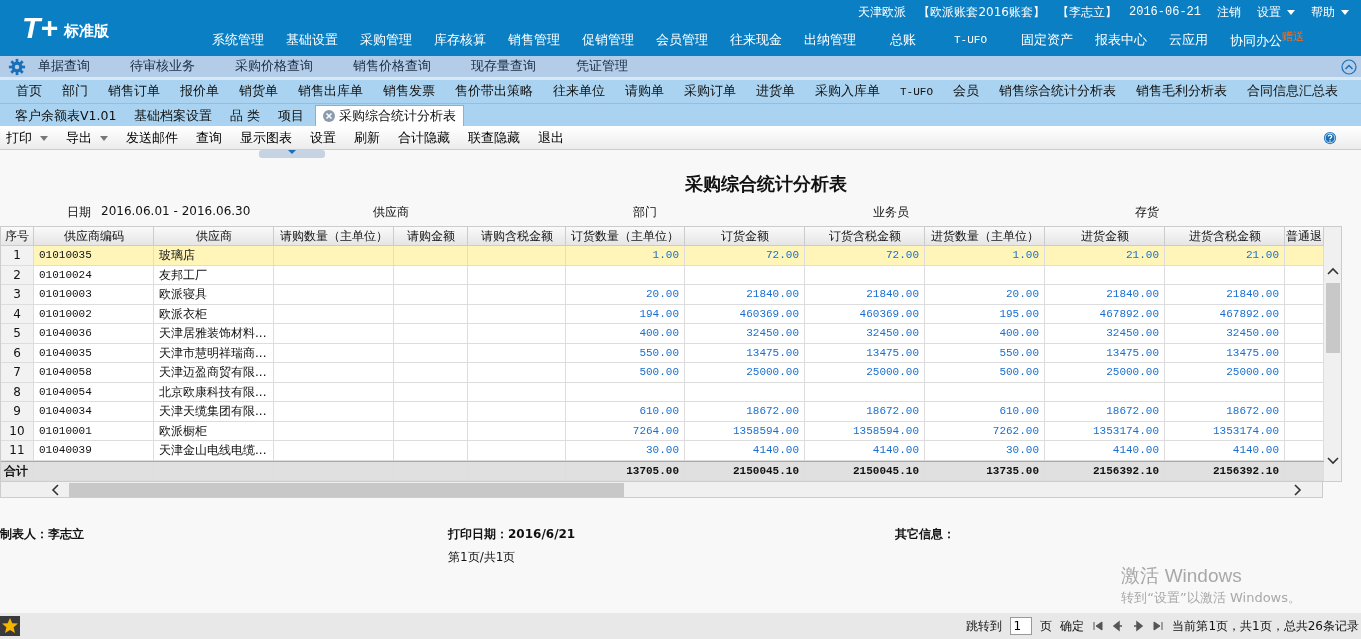 This screenshot has height=639, width=1361. Describe the element at coordinates (662, 353) in the screenshot. I see `table-row: 6 01040035 天津市慧明祥瑞商... 550.00 13475.00 13475.00 550.00 13475.00 13475.00` at that location.